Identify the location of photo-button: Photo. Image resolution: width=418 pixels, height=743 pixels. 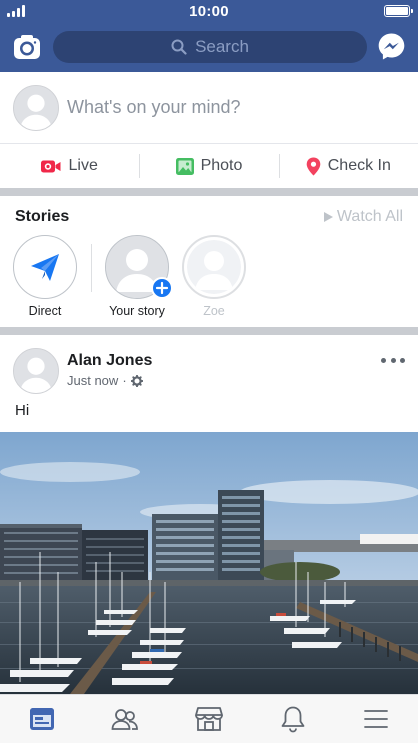
(208, 166).